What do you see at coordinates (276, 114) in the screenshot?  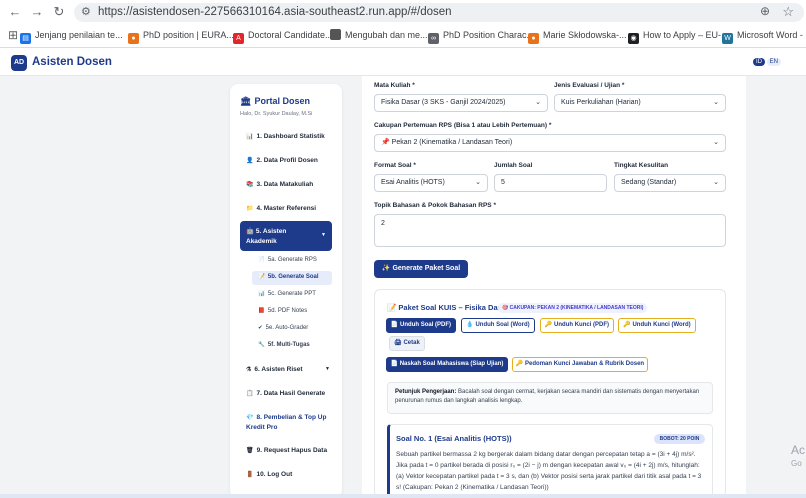 I see `greeting: Halo, Dr. Syukur Daulay, M.Si` at bounding box center [276, 114].